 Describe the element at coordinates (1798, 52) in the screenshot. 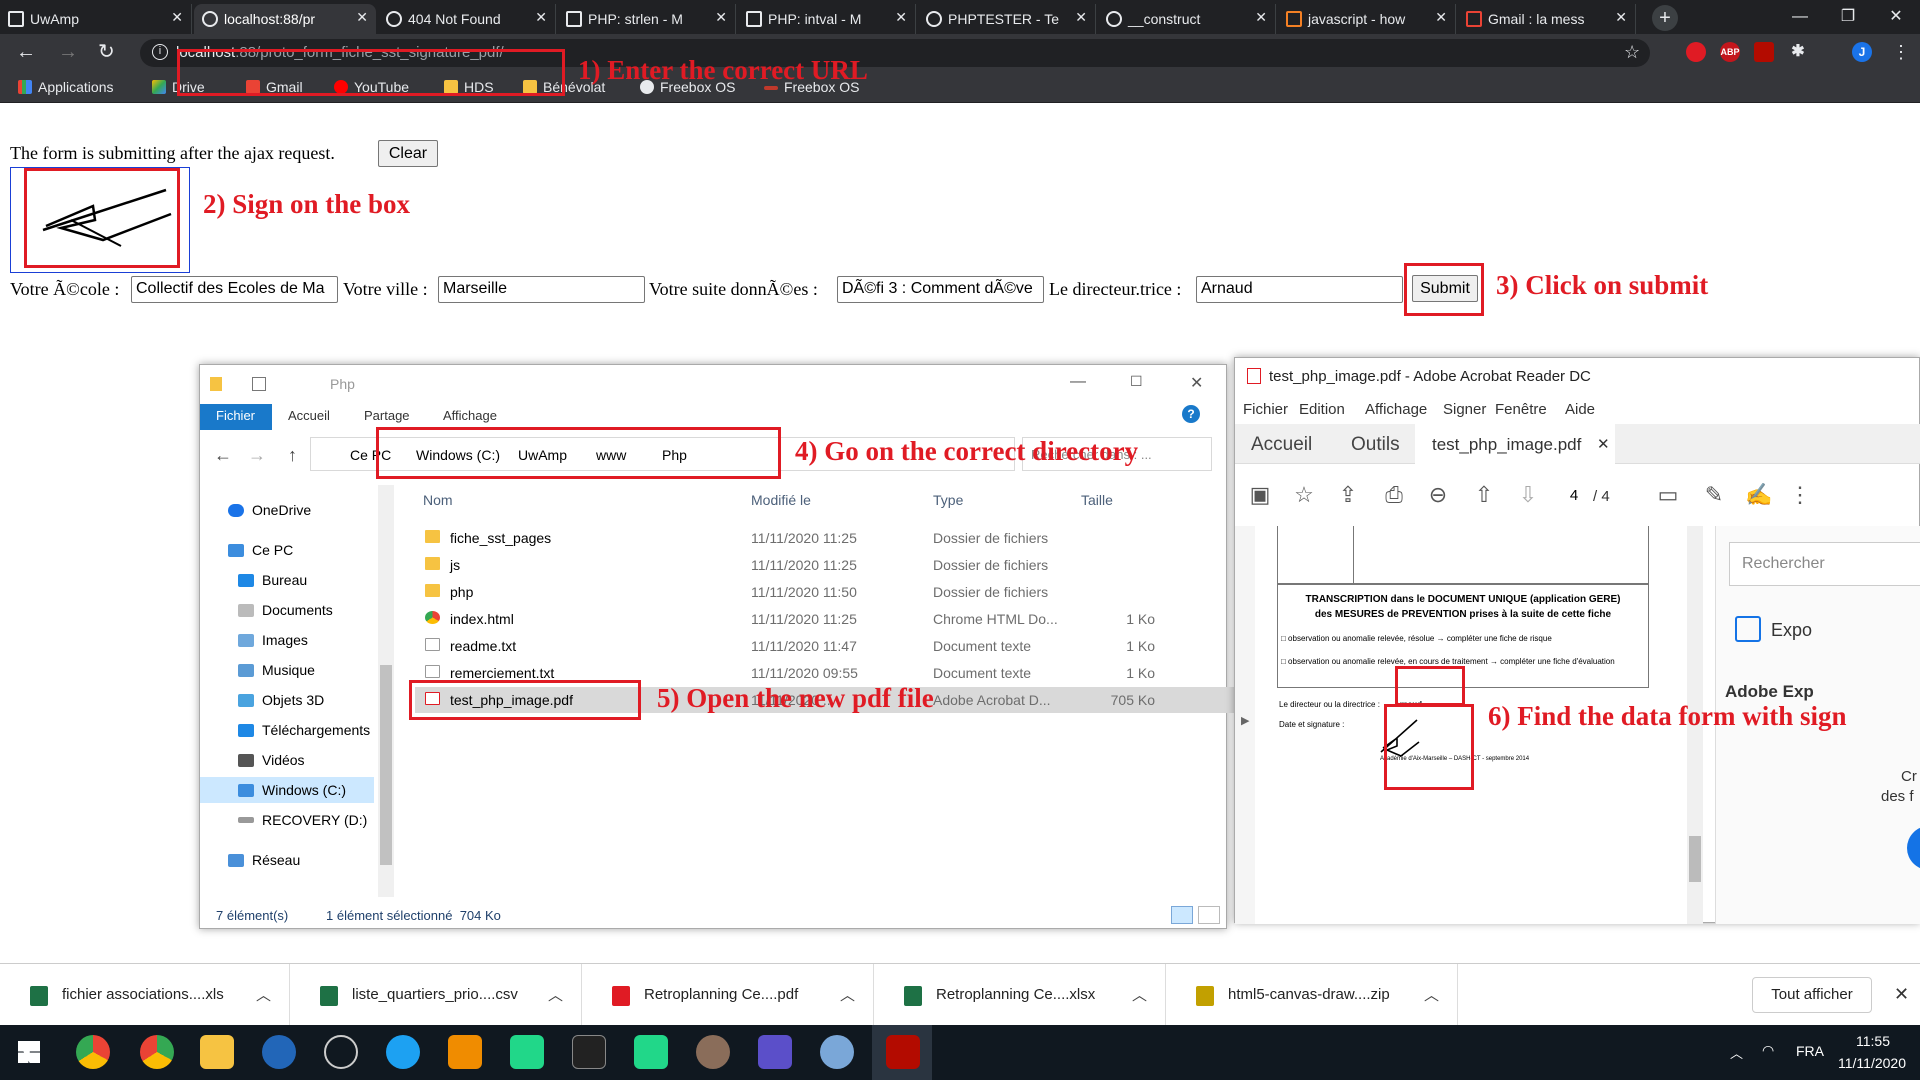

I see `puzzle-icon: ✱` at that location.